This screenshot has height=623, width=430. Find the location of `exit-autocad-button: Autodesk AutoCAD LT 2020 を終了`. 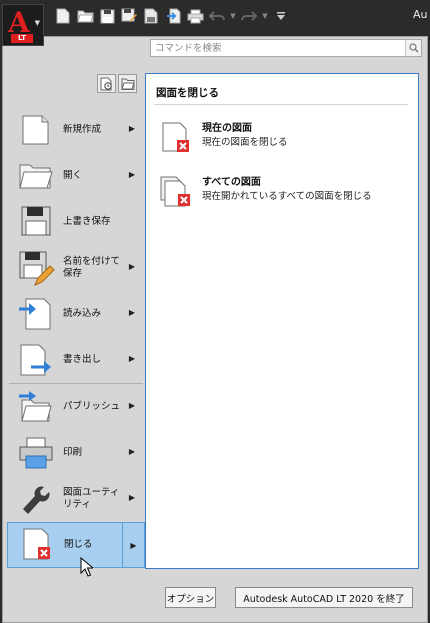

exit-autocad-button: Autodesk AutoCAD LT 2020 を終了 is located at coordinates (324, 597).